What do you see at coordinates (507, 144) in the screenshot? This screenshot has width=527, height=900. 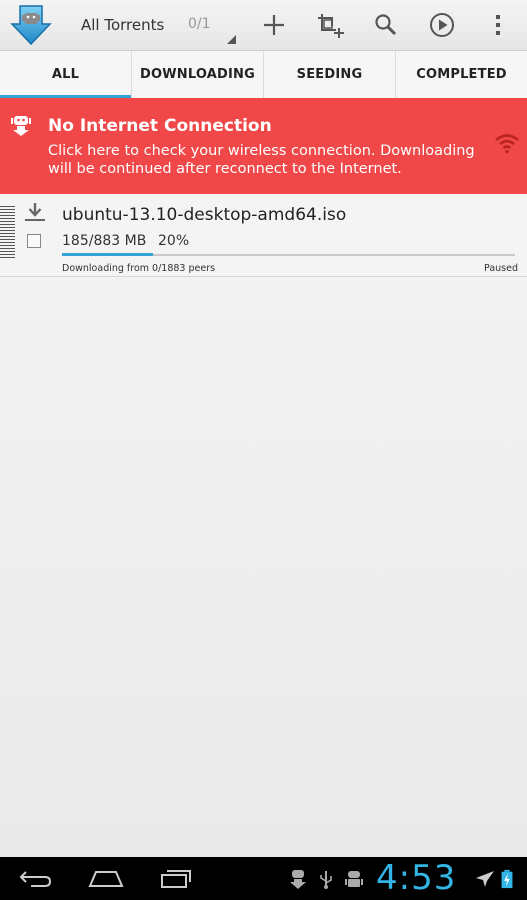 I see `wifi-off-icon` at bounding box center [507, 144].